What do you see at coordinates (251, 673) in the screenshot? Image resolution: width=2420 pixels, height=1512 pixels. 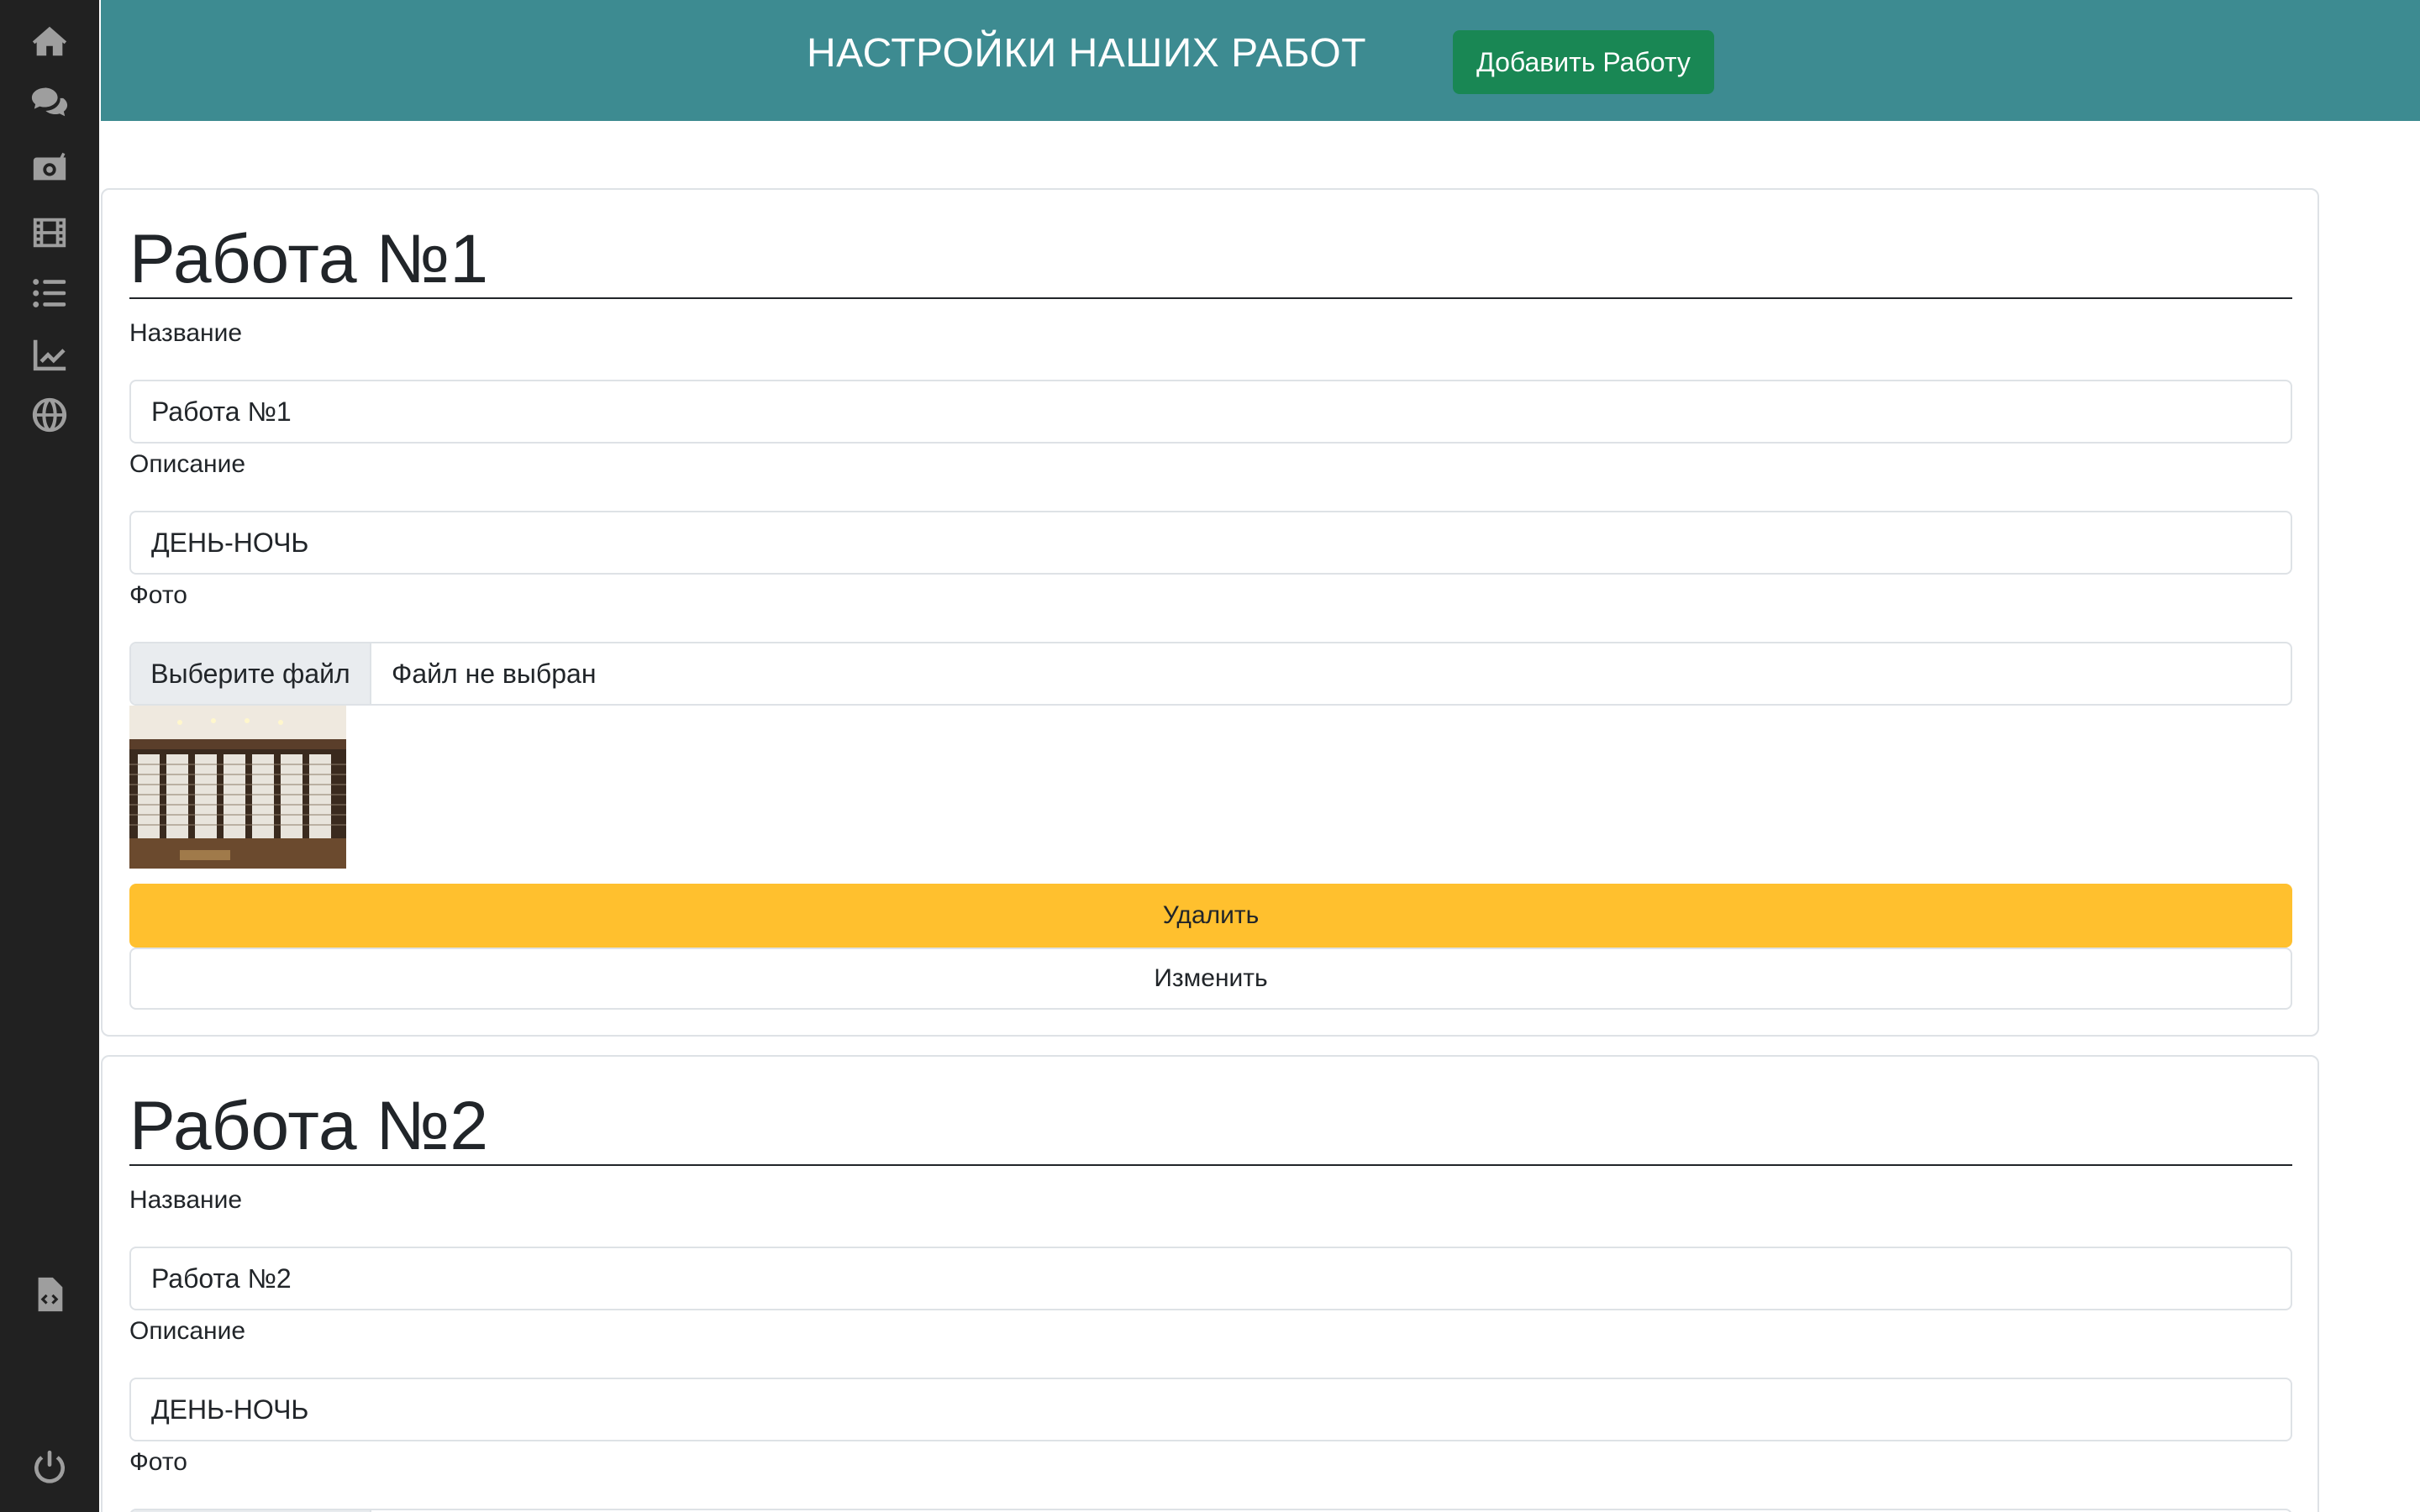 I see `choose-file-button: Выберите файл` at bounding box center [251, 673].